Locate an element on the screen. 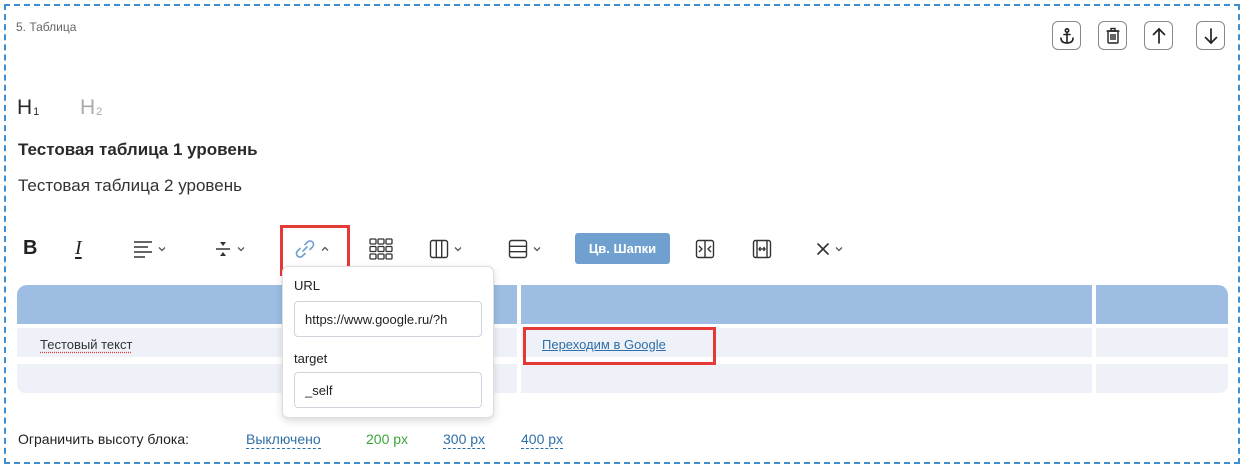 Image resolution: width=1246 pixels, height=470 pixels. split-cells-icon is located at coordinates (762, 249).